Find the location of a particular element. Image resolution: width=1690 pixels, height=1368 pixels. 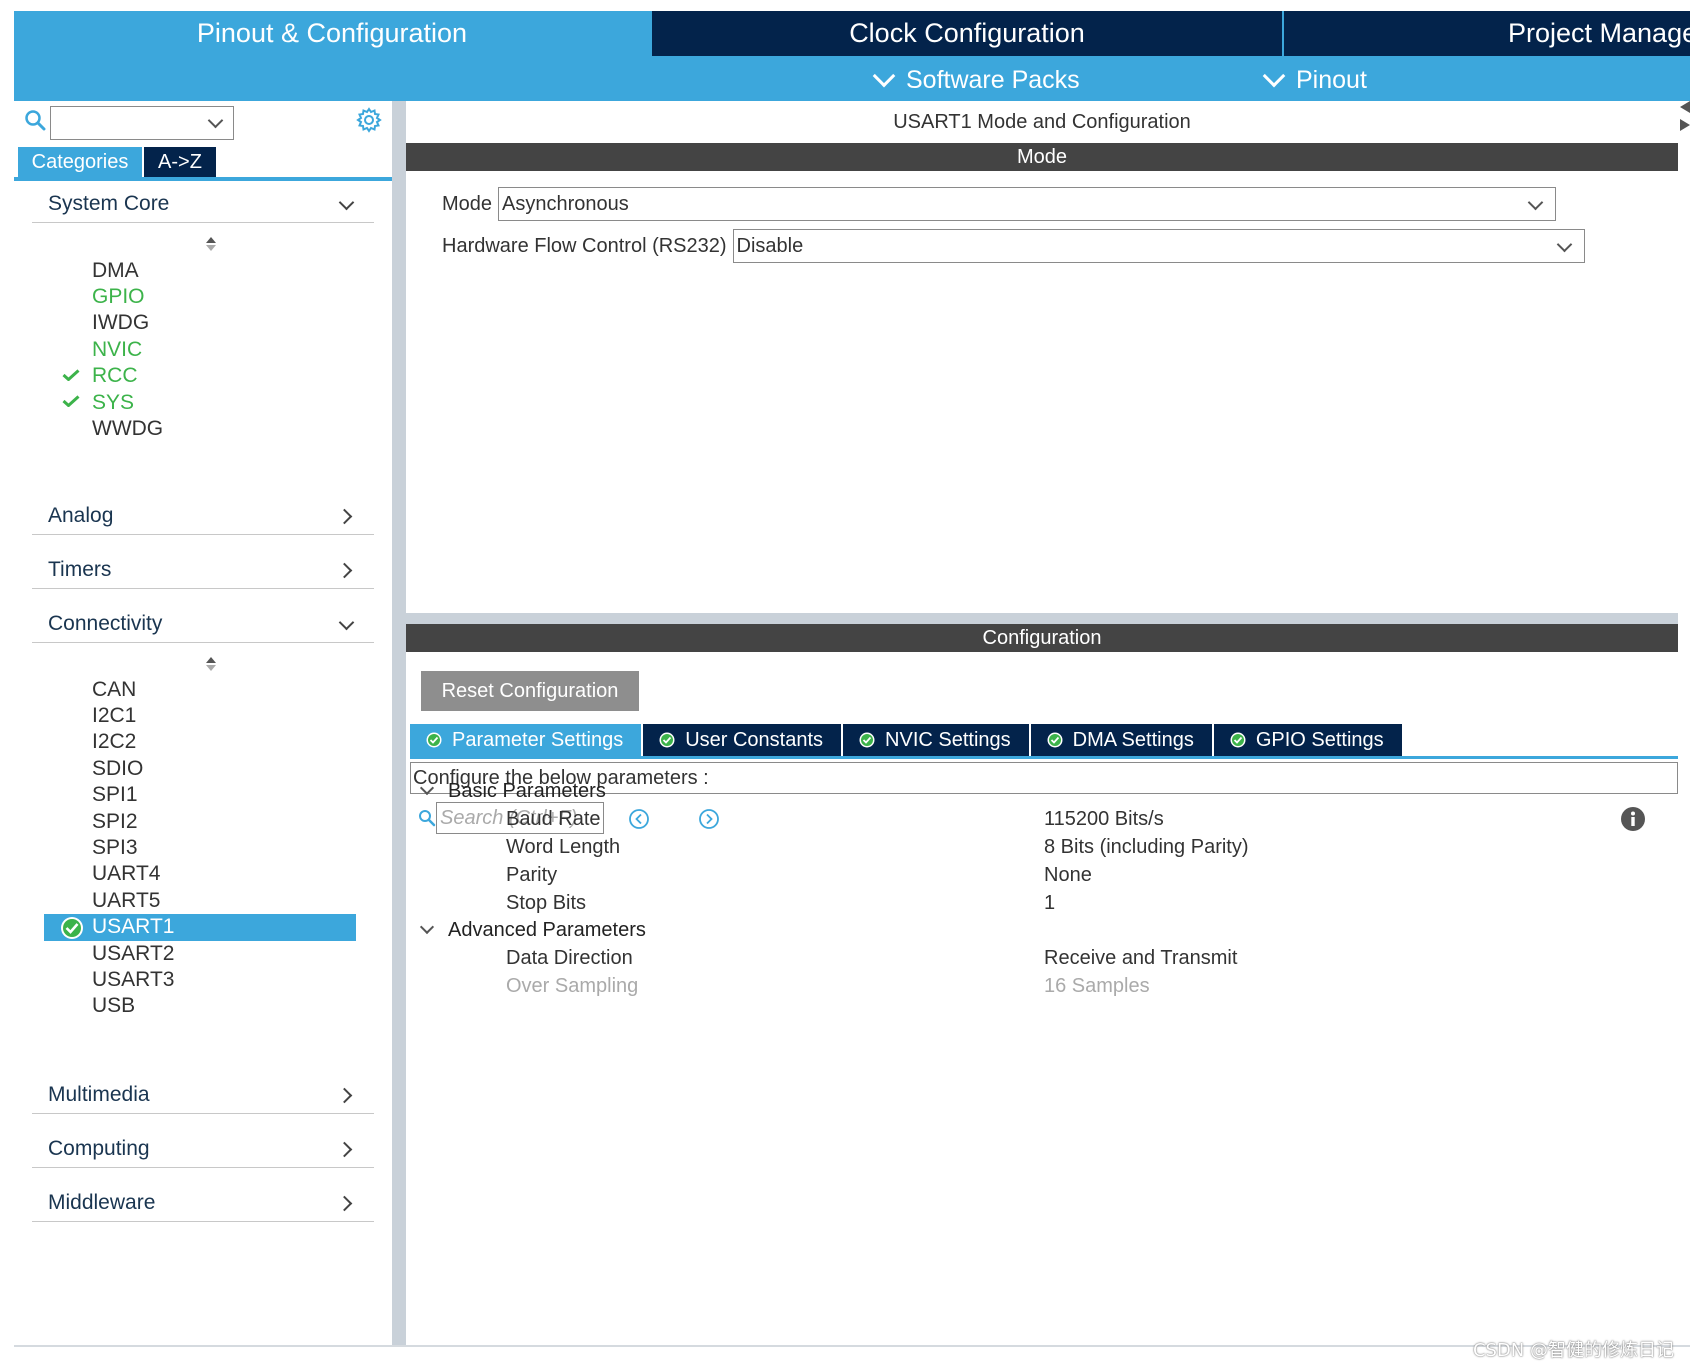

group-advanced-parameters: Advanced Parameters is located at coordinates (532, 930).